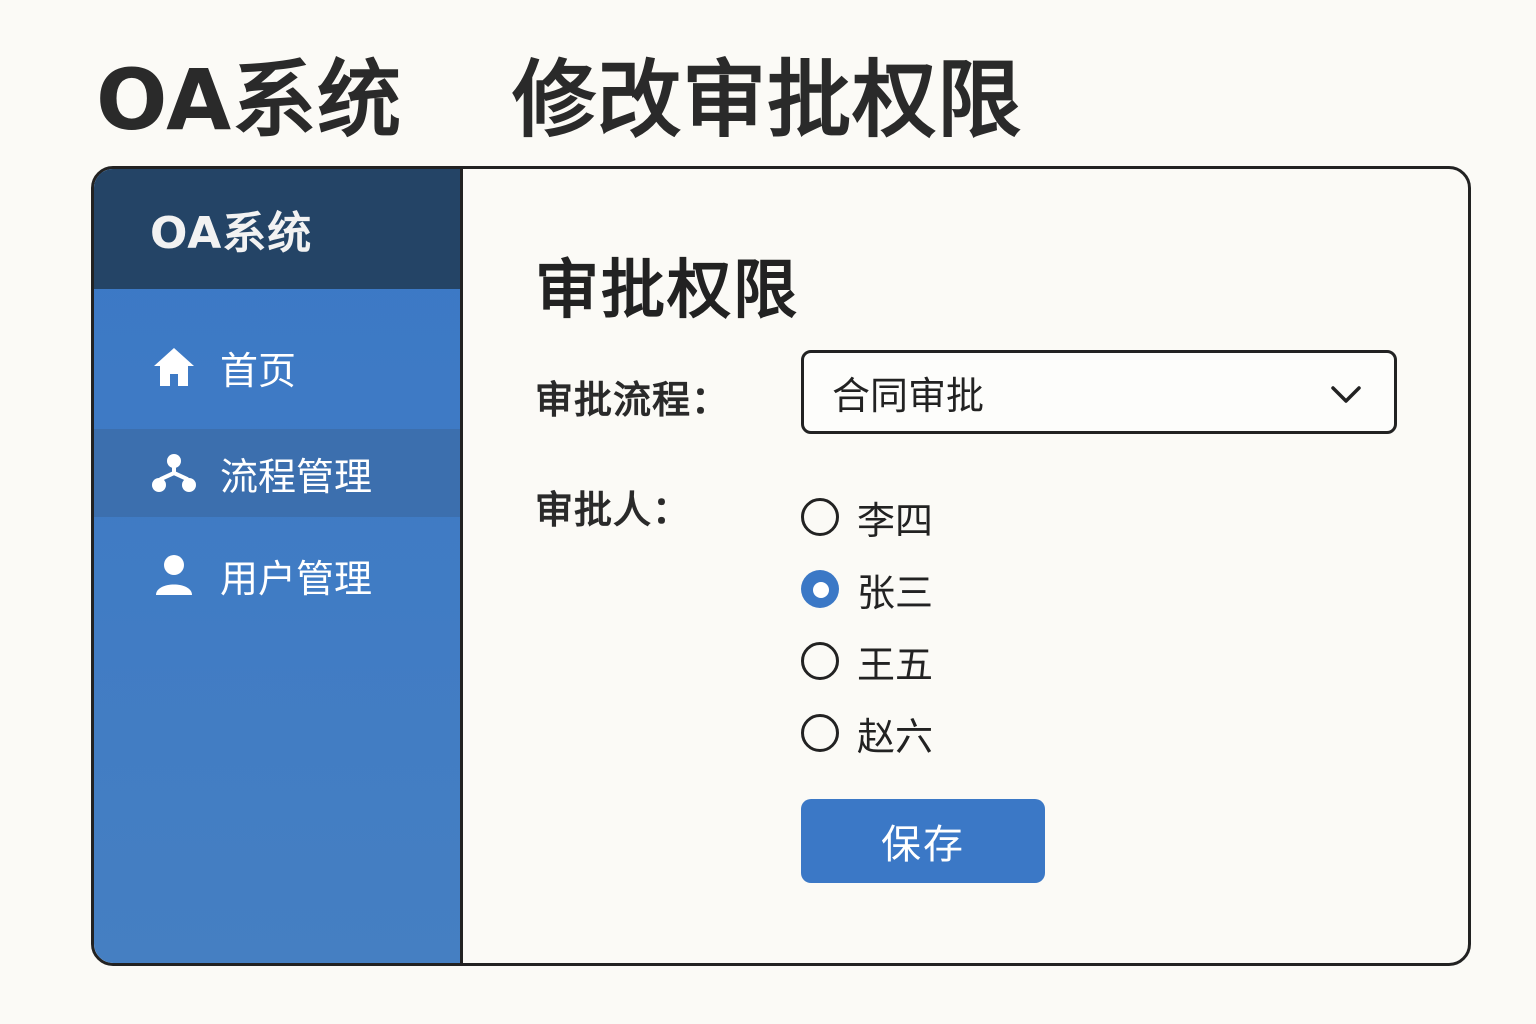  What do you see at coordinates (249, 99) in the screenshot?
I see `page-system-title: OA系统` at bounding box center [249, 99].